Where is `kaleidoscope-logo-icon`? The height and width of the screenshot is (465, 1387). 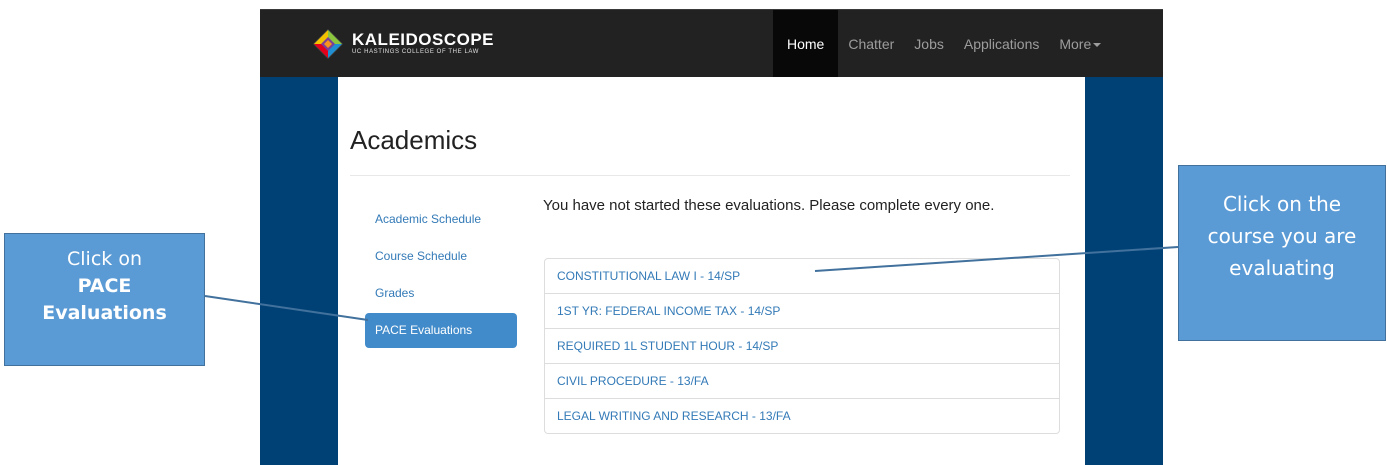
kaleidoscope-logo-icon is located at coordinates (328, 44).